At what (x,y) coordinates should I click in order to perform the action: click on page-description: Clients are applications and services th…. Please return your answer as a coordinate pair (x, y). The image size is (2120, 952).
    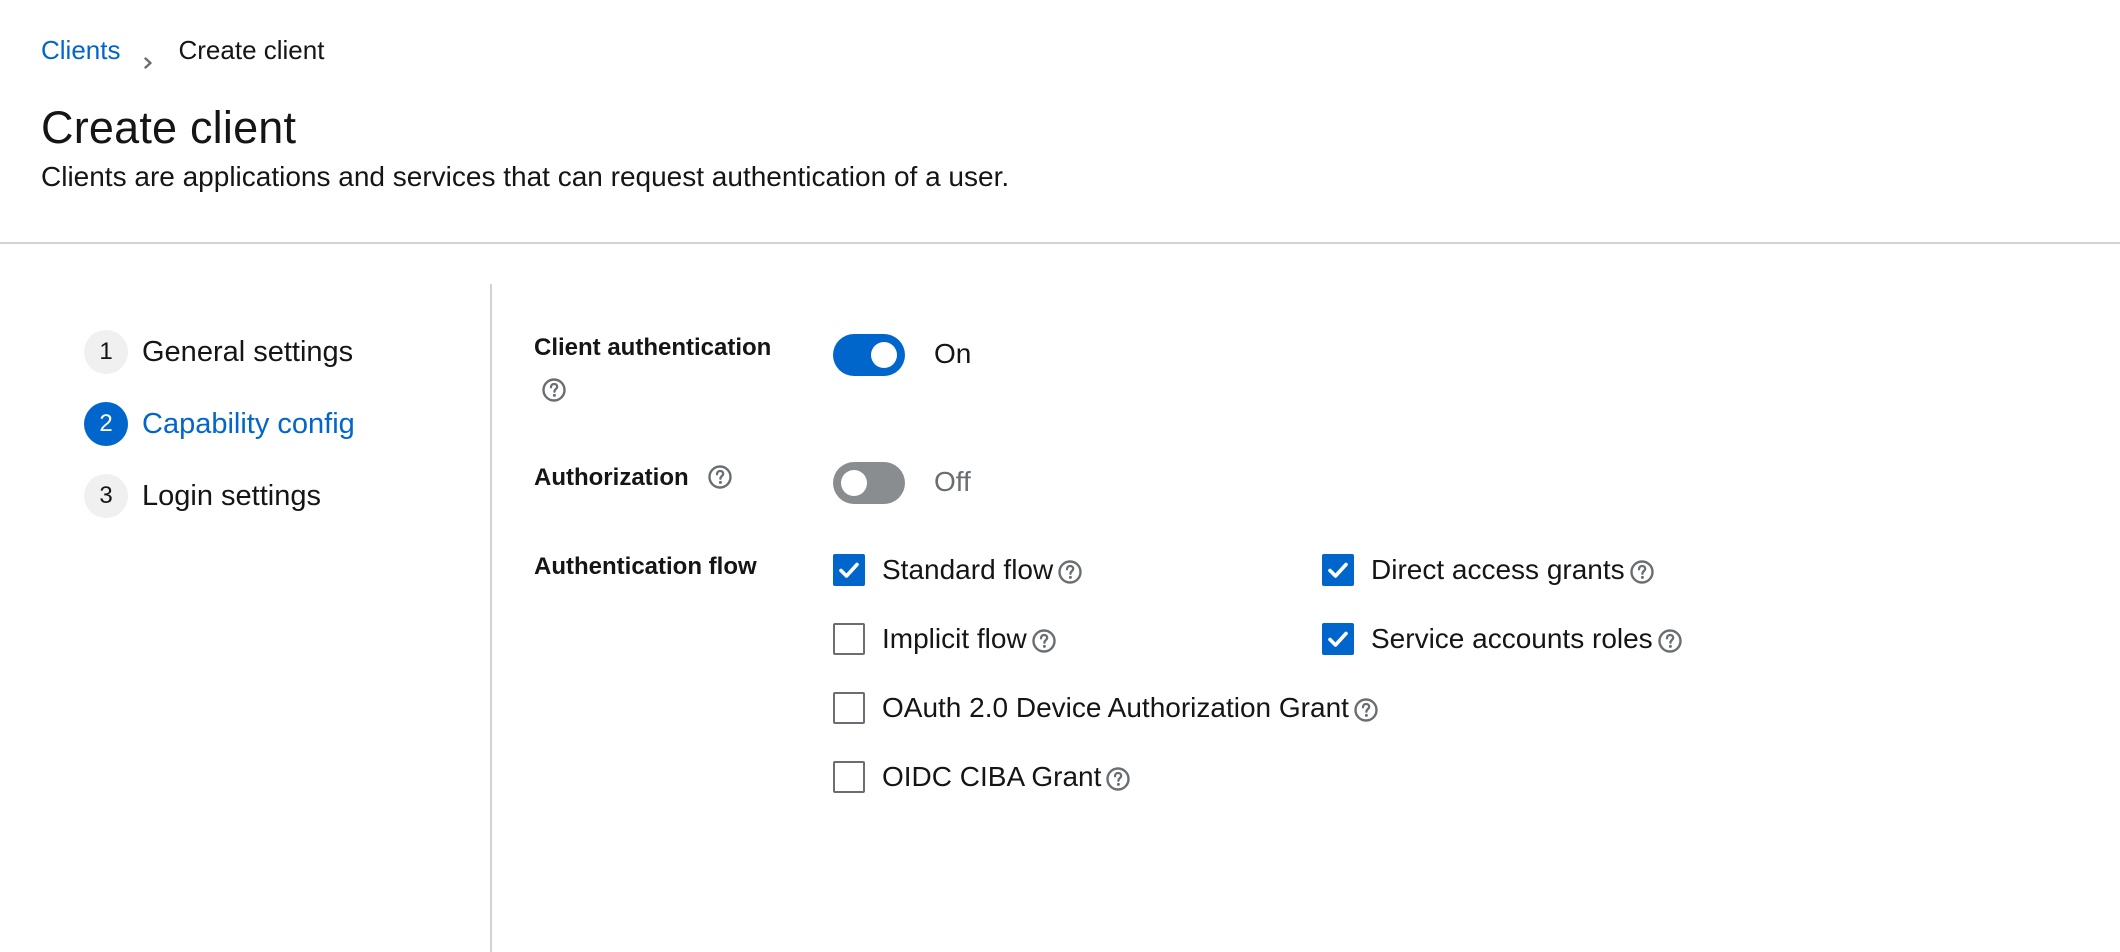
    Looking at the image, I should click on (525, 176).